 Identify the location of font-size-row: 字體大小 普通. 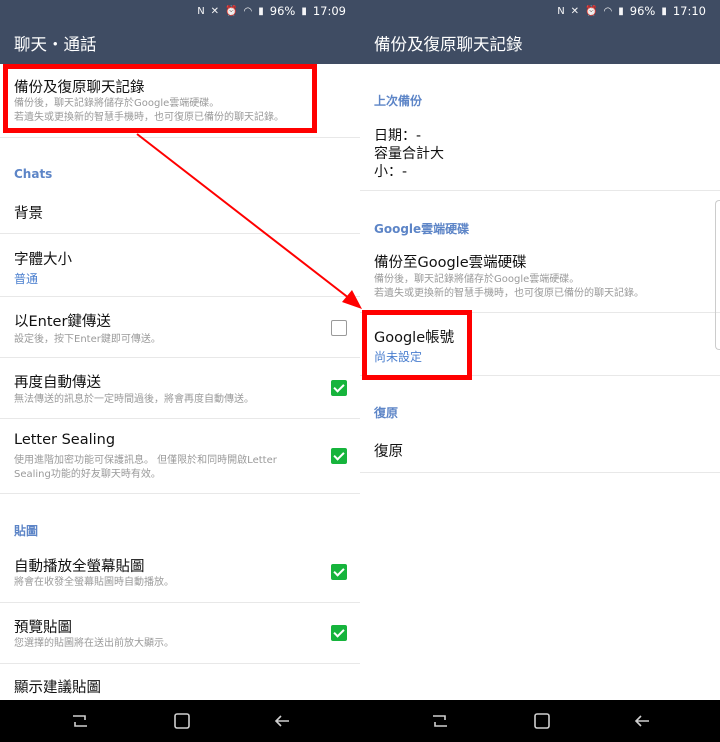
(180, 265).